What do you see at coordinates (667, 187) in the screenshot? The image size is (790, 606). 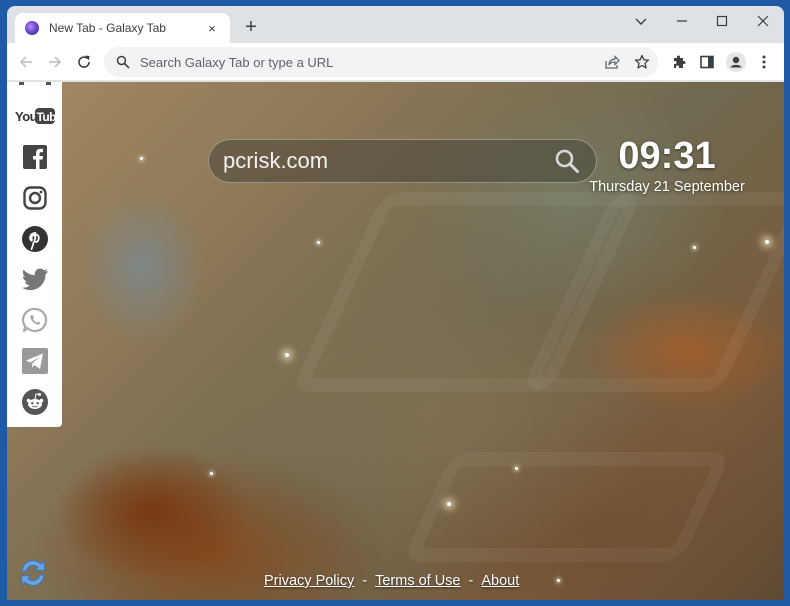 I see `clock-date: Thursday 21 September` at bounding box center [667, 187].